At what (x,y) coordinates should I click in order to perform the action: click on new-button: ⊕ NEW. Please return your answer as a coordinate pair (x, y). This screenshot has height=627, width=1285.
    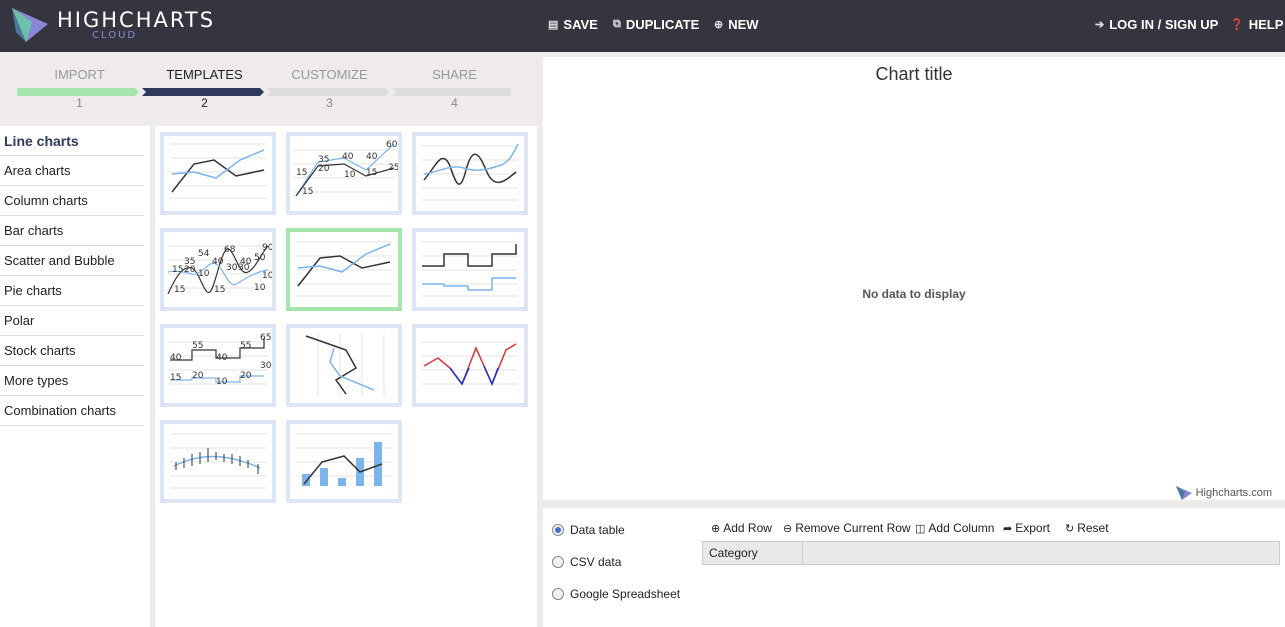
    Looking at the image, I should click on (736, 24).